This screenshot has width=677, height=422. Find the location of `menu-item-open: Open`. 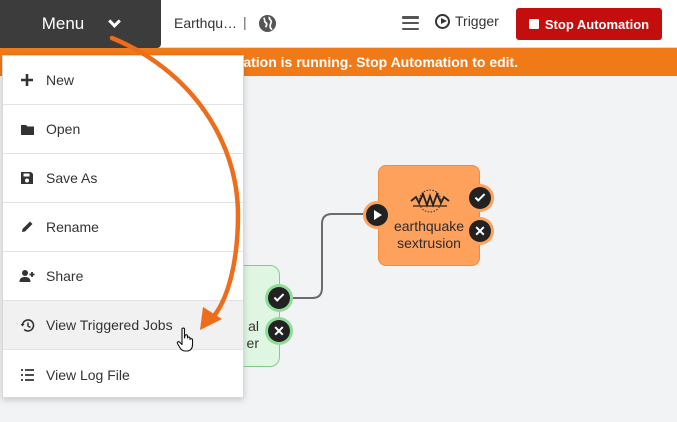

menu-item-open: Open is located at coordinates (123, 129).